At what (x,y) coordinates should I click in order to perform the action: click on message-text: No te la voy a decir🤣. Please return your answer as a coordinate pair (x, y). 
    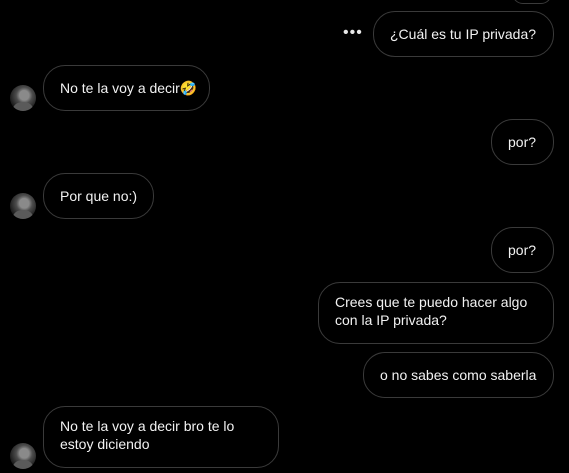
    Looking at the image, I should click on (129, 88).